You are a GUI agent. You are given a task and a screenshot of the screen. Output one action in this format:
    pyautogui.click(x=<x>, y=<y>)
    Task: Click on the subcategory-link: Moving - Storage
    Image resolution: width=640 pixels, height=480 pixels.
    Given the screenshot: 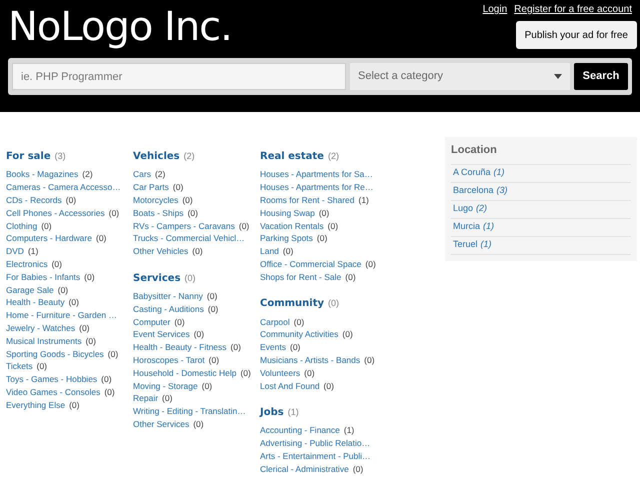 What is the action you would take?
    pyautogui.click(x=165, y=386)
    